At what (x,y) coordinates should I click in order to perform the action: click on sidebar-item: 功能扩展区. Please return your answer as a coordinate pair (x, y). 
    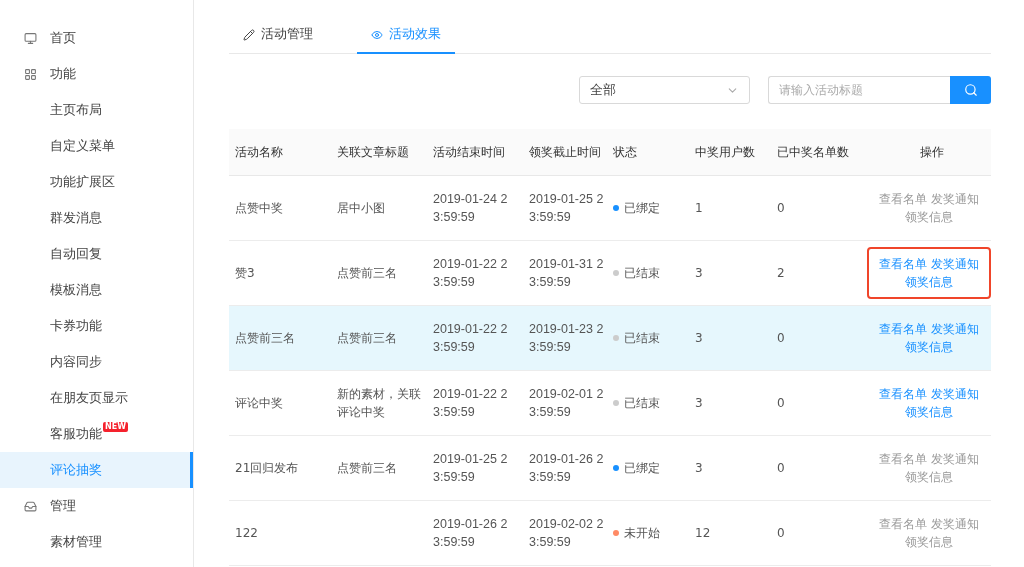
    Looking at the image, I should click on (96, 182).